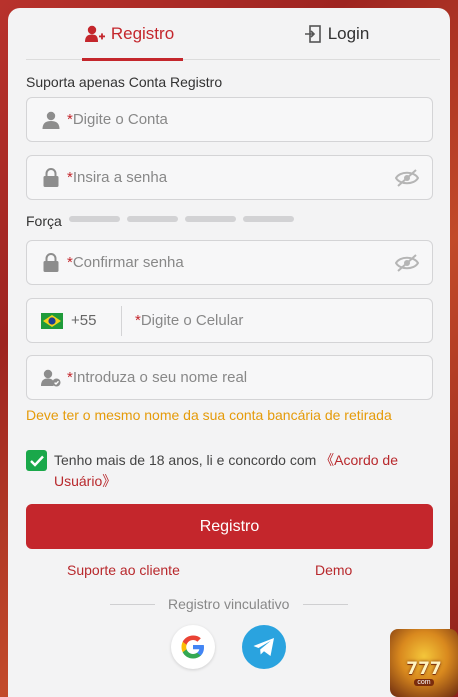  I want to click on telegram-icon, so click(263, 647).